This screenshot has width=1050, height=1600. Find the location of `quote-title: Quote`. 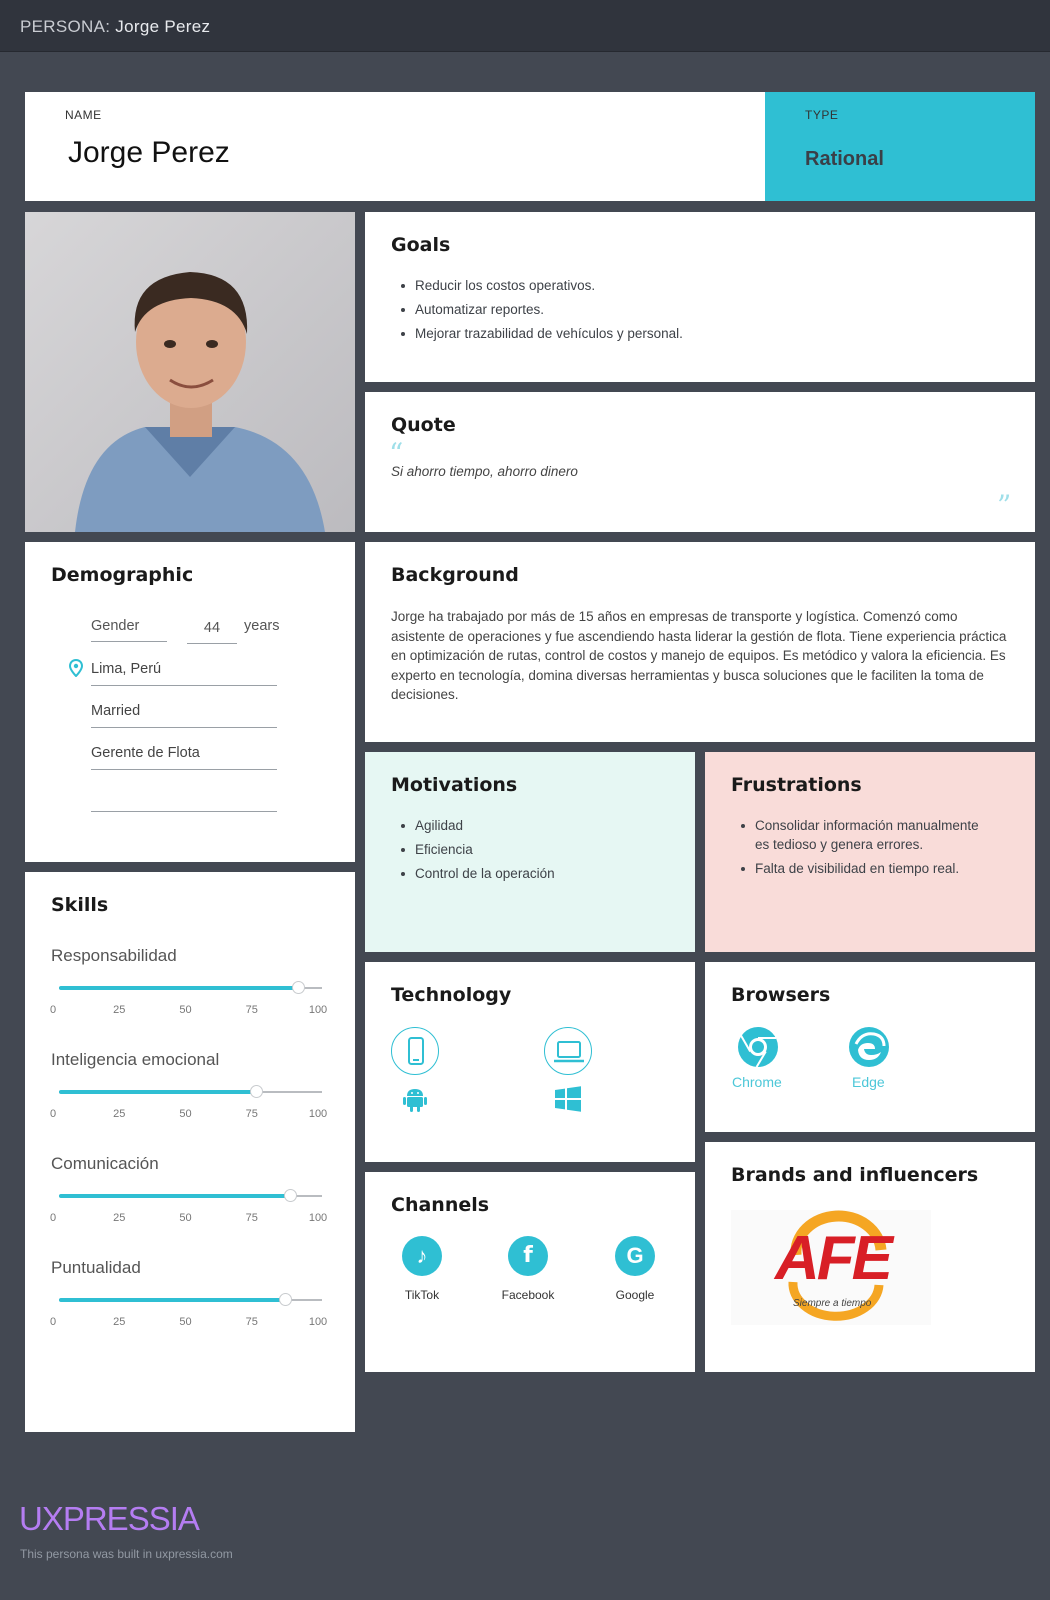

quote-title: Quote is located at coordinates (423, 425).